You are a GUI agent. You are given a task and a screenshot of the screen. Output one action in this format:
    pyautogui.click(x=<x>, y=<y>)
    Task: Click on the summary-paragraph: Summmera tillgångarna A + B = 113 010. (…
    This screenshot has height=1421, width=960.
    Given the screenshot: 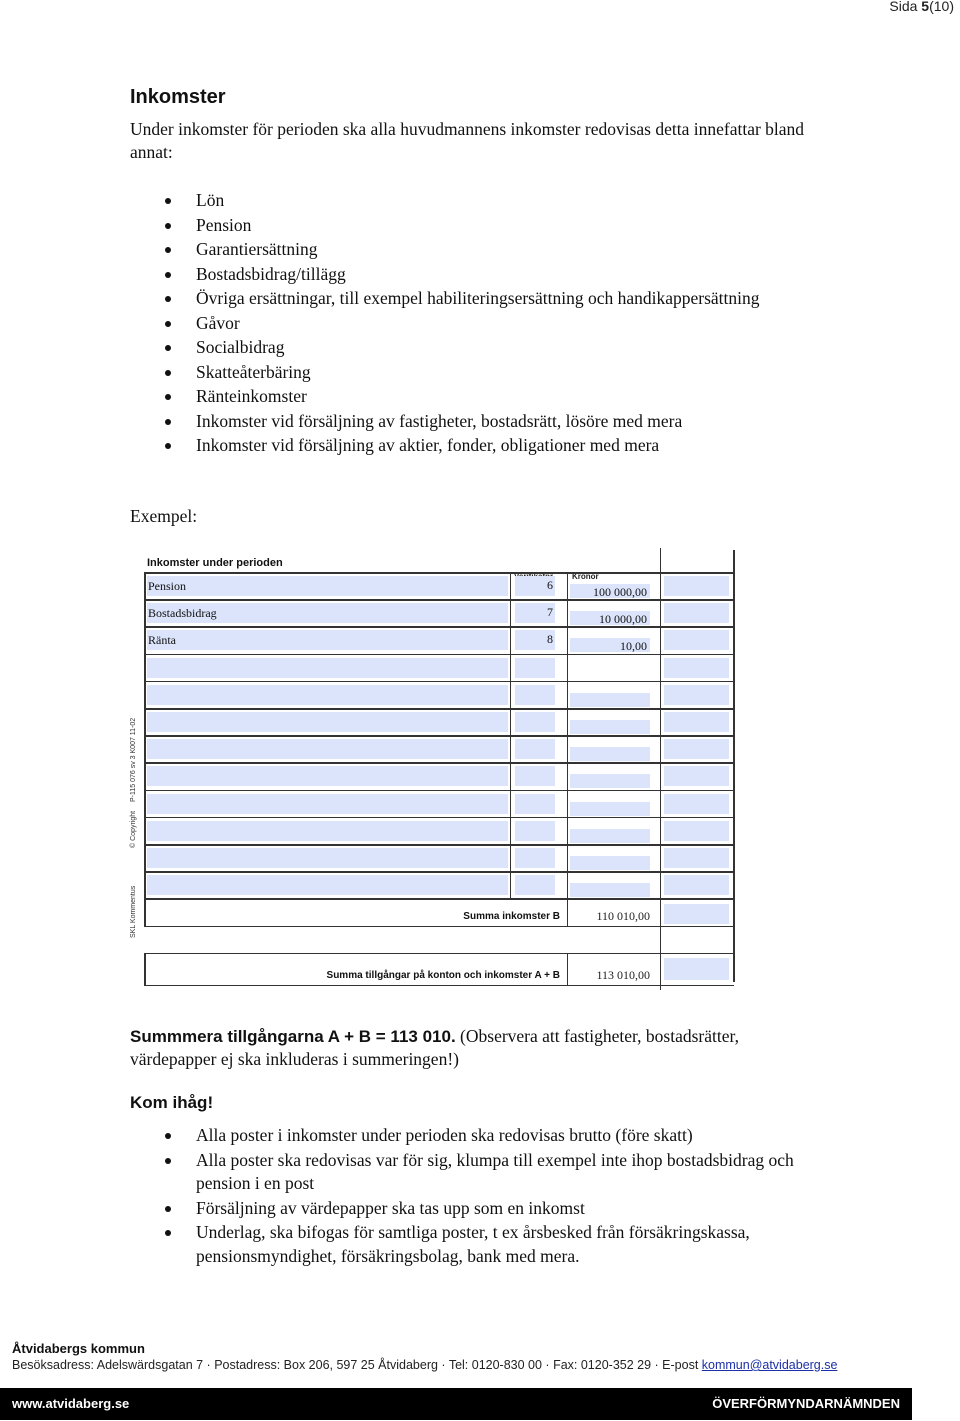 What is the action you would take?
    pyautogui.click(x=475, y=1047)
    